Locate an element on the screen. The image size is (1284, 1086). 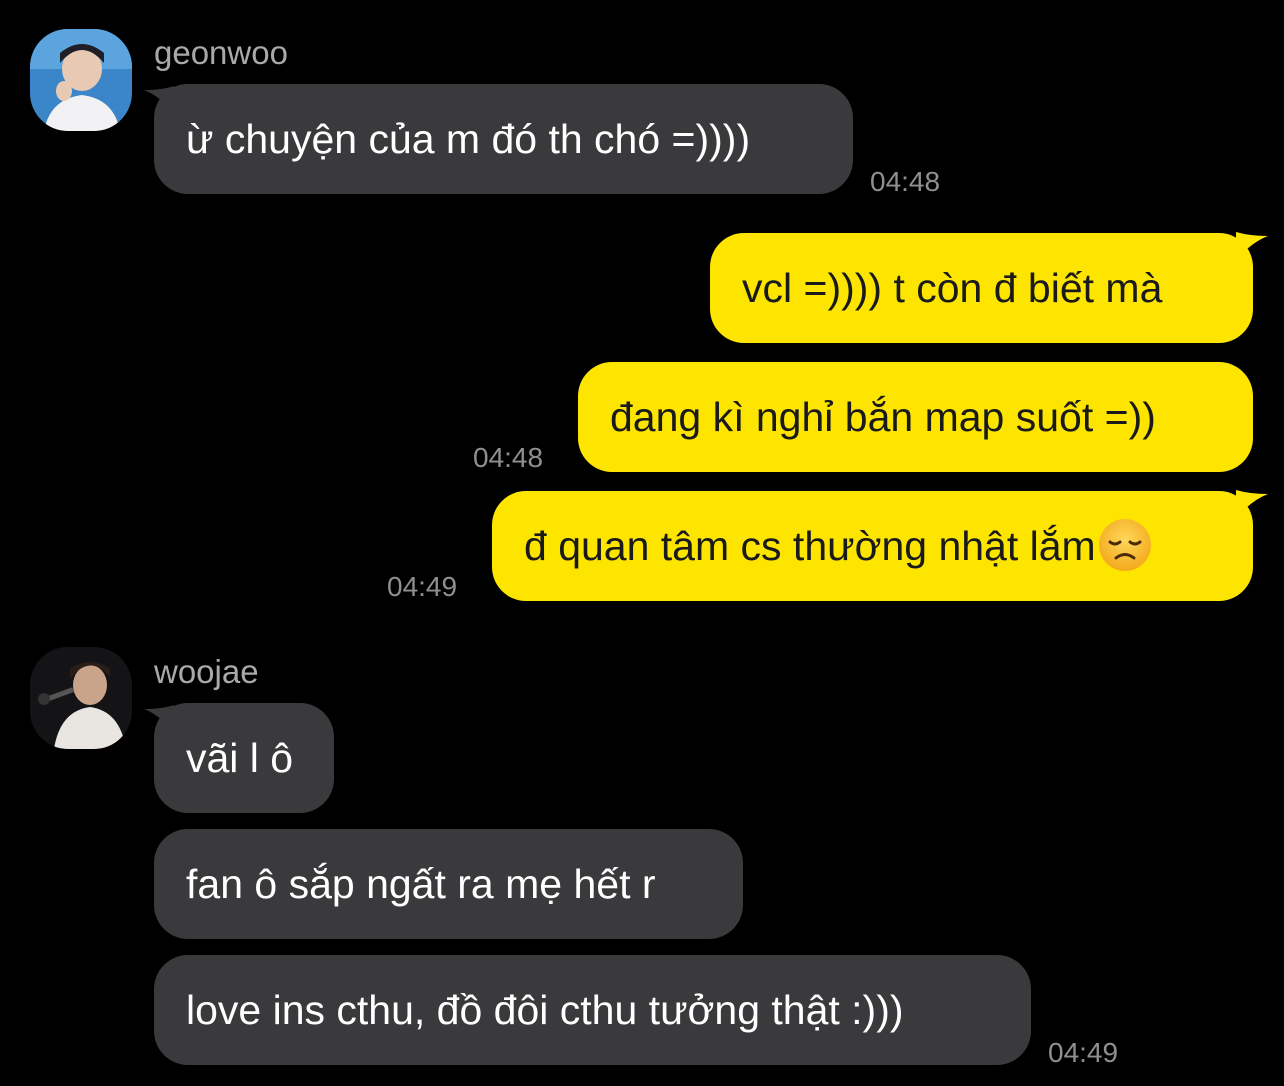
message-bubble: vãi l ô is located at coordinates (244, 758).